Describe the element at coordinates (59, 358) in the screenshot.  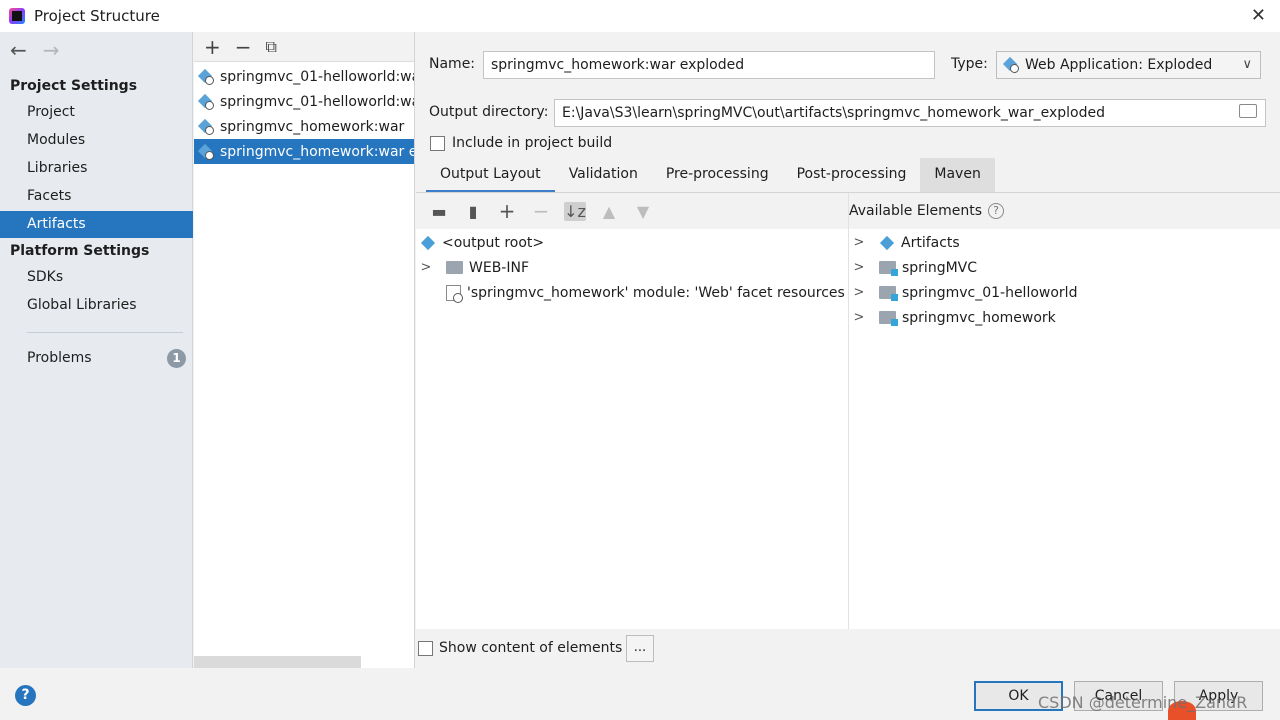
I see `problems-label: Problems` at that location.